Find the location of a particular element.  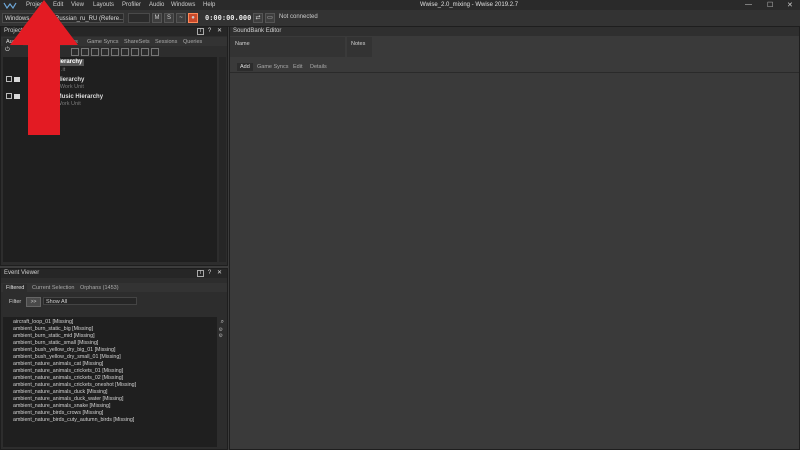

mute-icon: M is located at coordinates (157, 18).